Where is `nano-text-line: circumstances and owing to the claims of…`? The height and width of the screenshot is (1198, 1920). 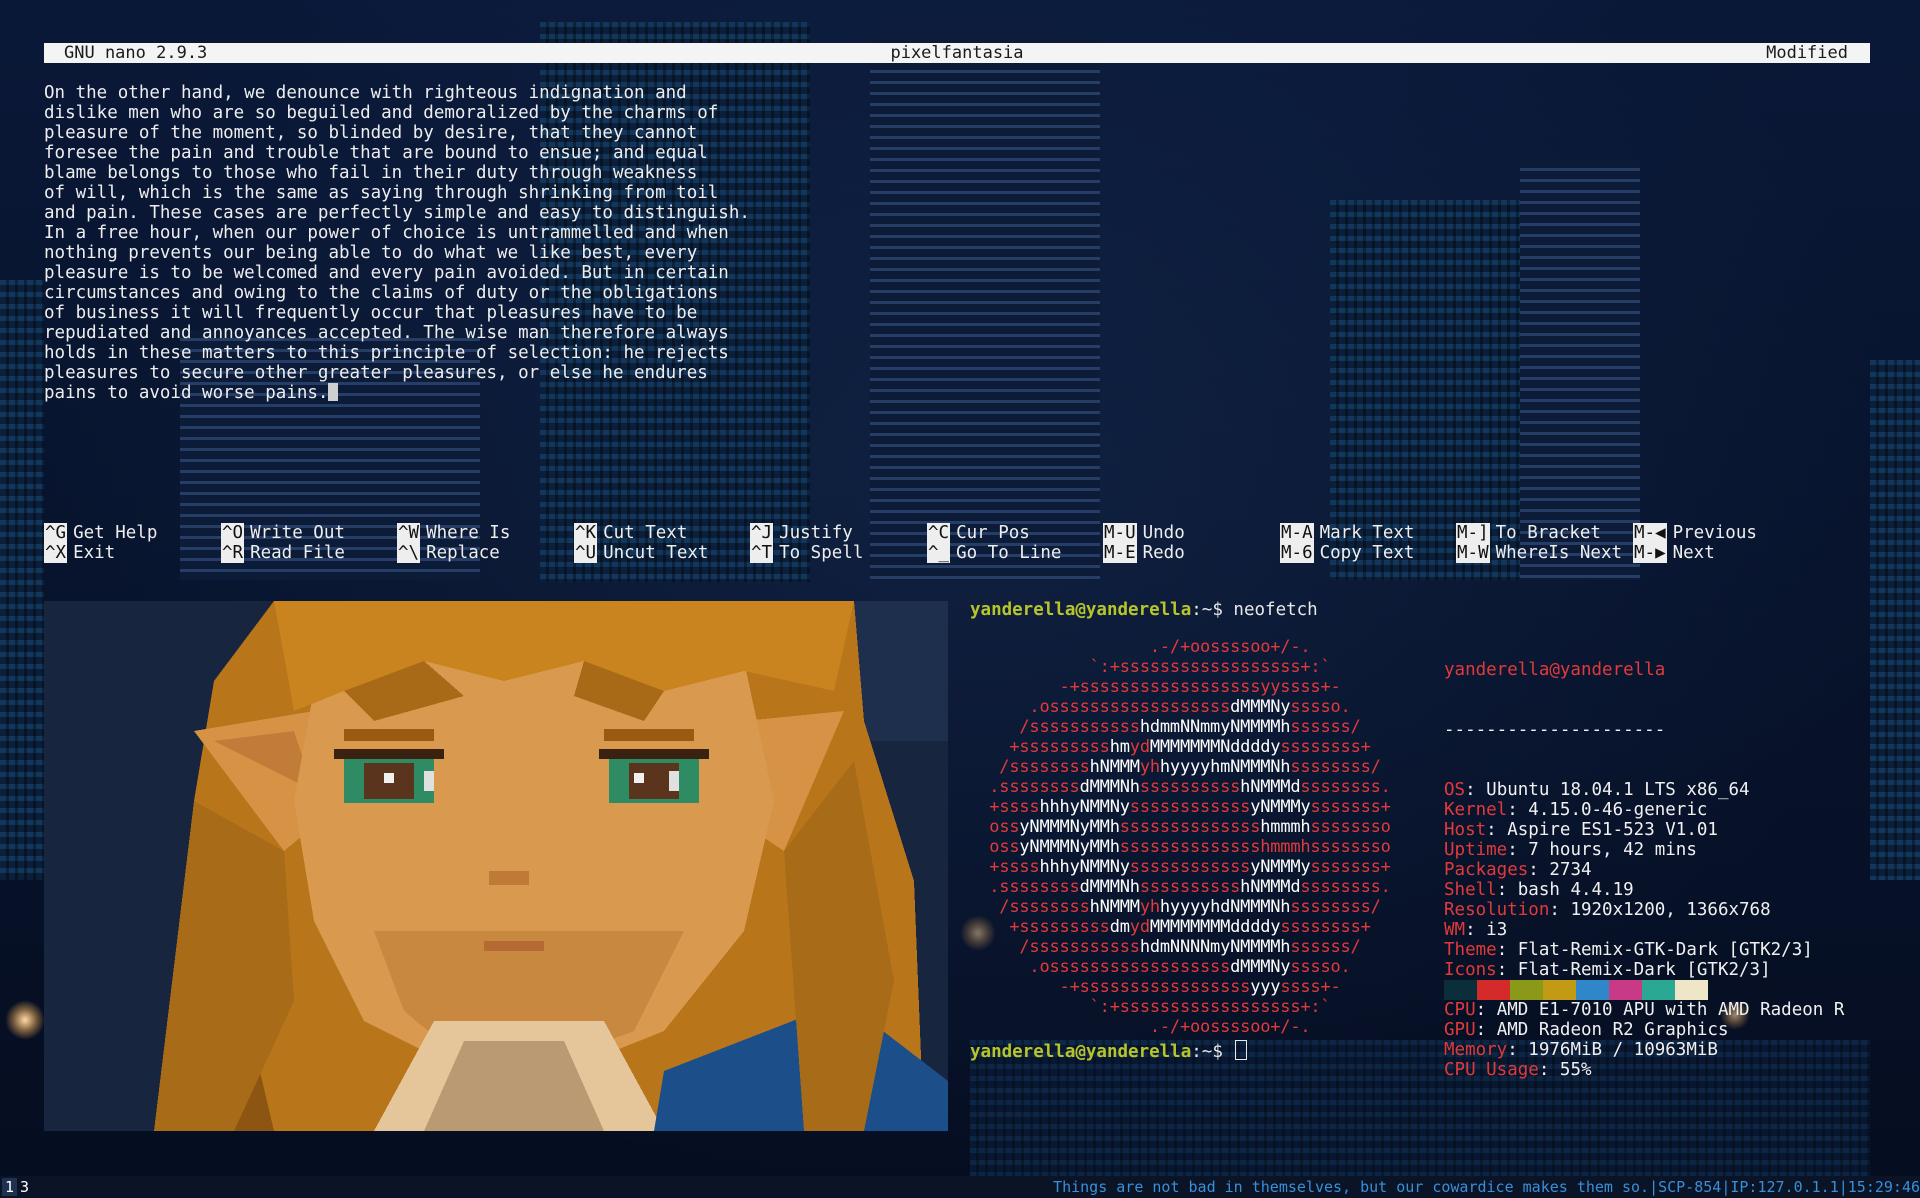 nano-text-line: circumstances and owing to the claims of… is located at coordinates (381, 293).